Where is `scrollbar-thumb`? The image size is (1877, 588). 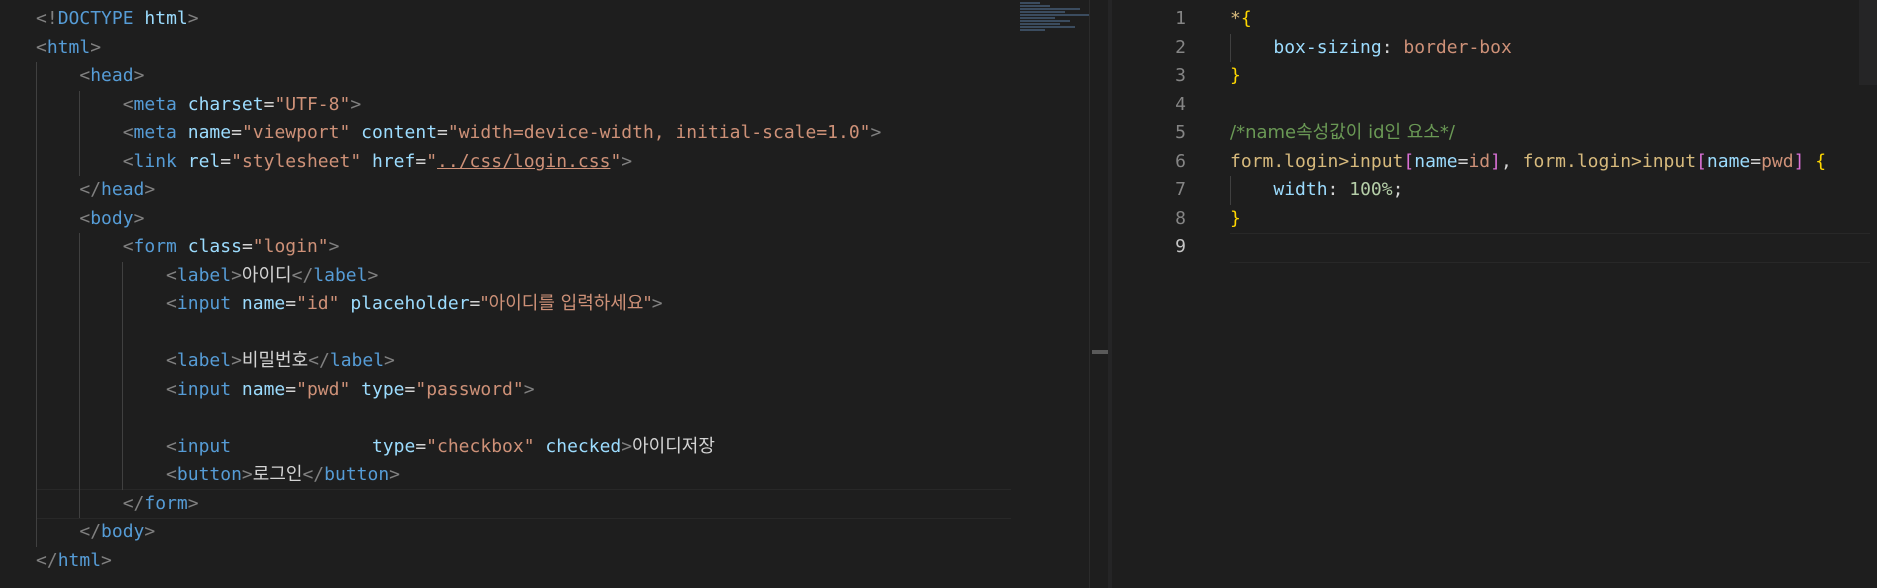
scrollbar-thumb is located at coordinates (1100, 352).